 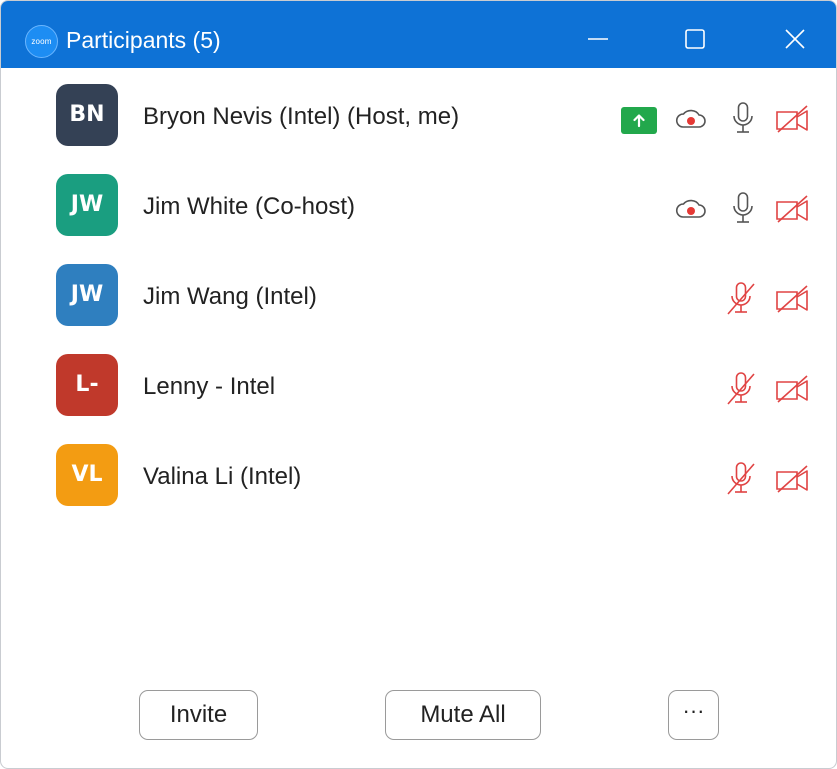 What do you see at coordinates (87, 475) in the screenshot?
I see `avatar: VL` at bounding box center [87, 475].